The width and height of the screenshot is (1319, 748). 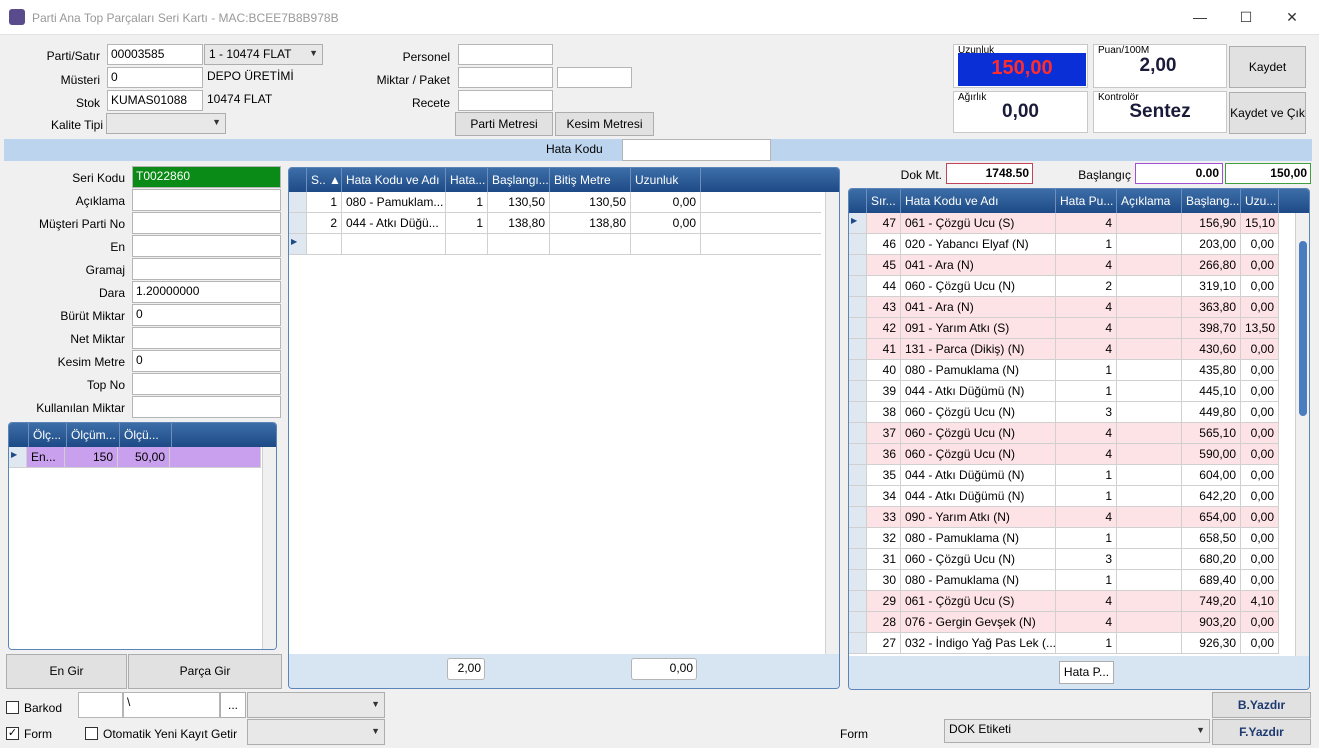 I want to click on table-row: 44 060 - Çözgü Ucu (N) 2 319,10 0,00, so click(x=1072, y=286).